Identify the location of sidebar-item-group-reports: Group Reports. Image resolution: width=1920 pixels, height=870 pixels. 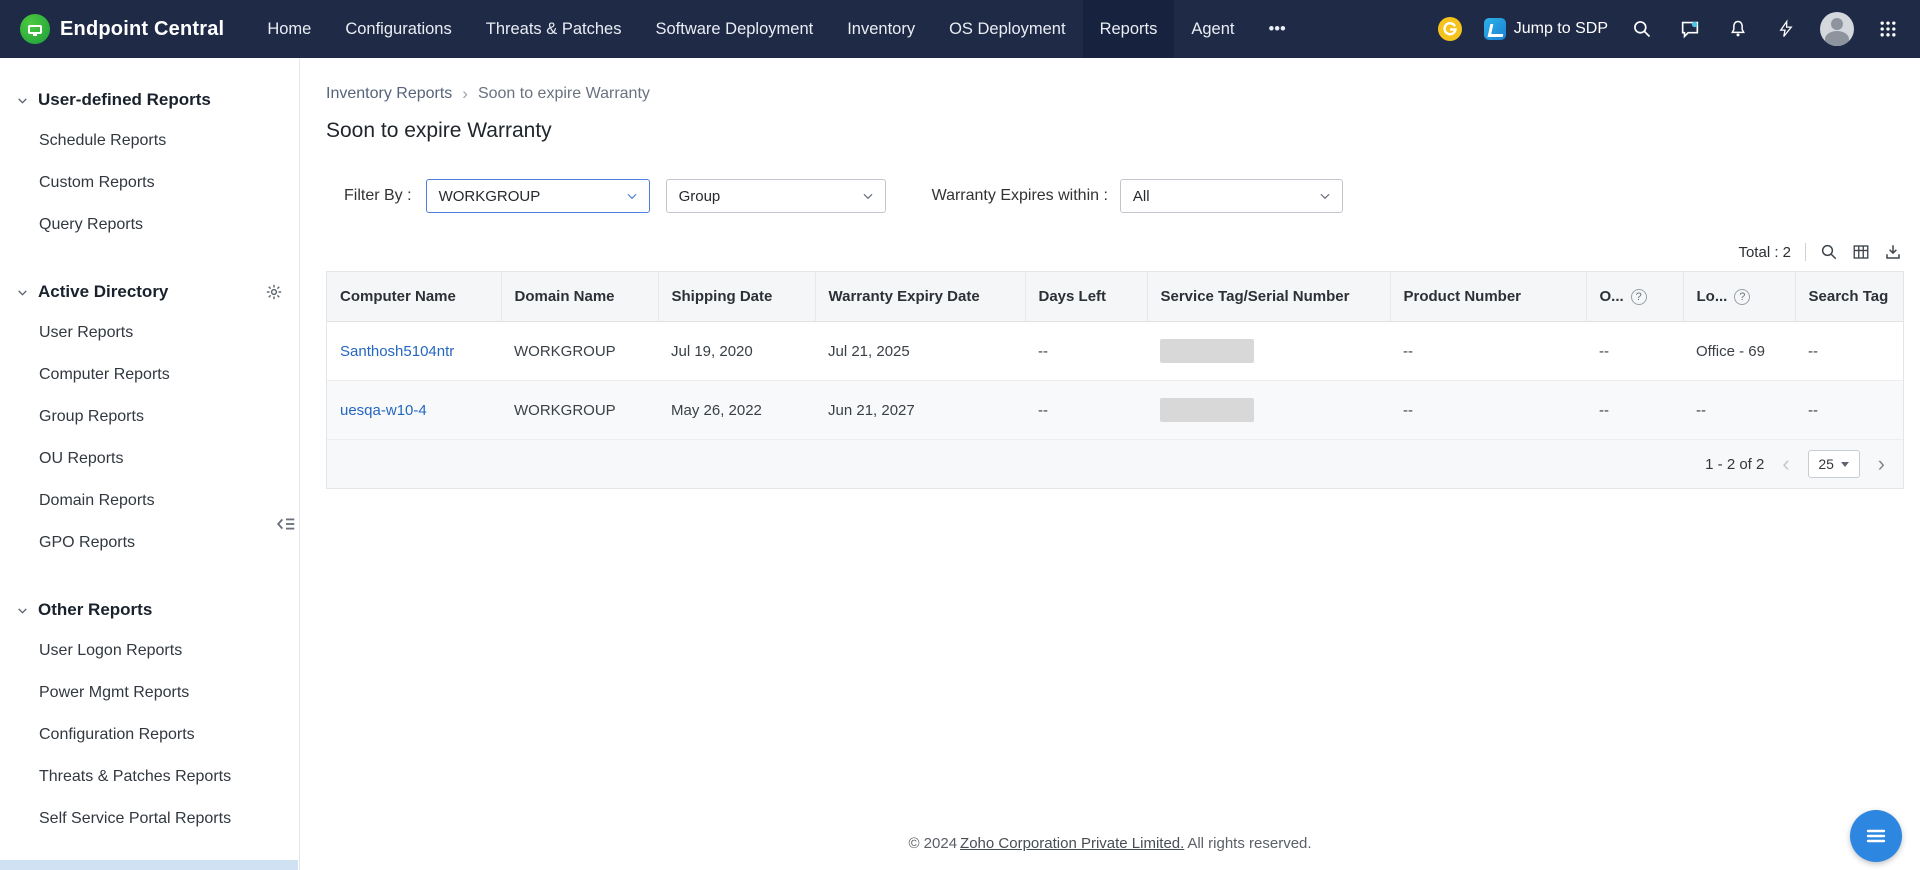
(149, 417).